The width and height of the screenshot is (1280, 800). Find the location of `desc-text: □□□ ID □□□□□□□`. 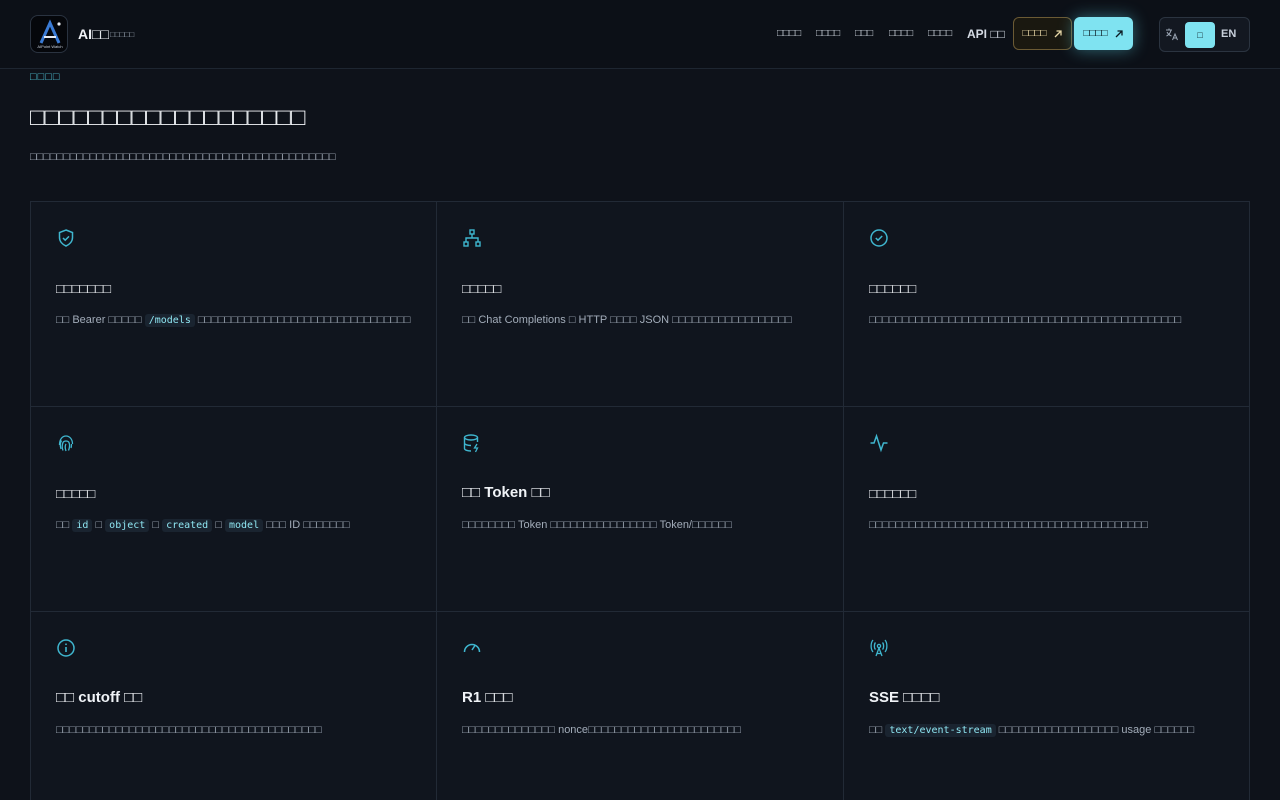

desc-text: □□□ ID □□□□□□□ is located at coordinates (306, 525).